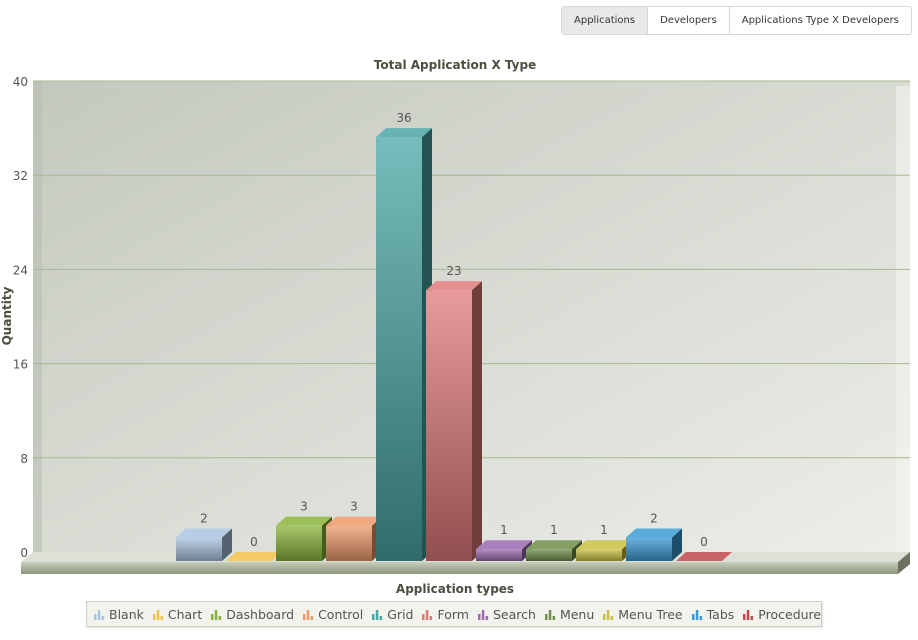 This screenshot has width=918, height=640. I want to click on legend-label: Menu, so click(577, 614).